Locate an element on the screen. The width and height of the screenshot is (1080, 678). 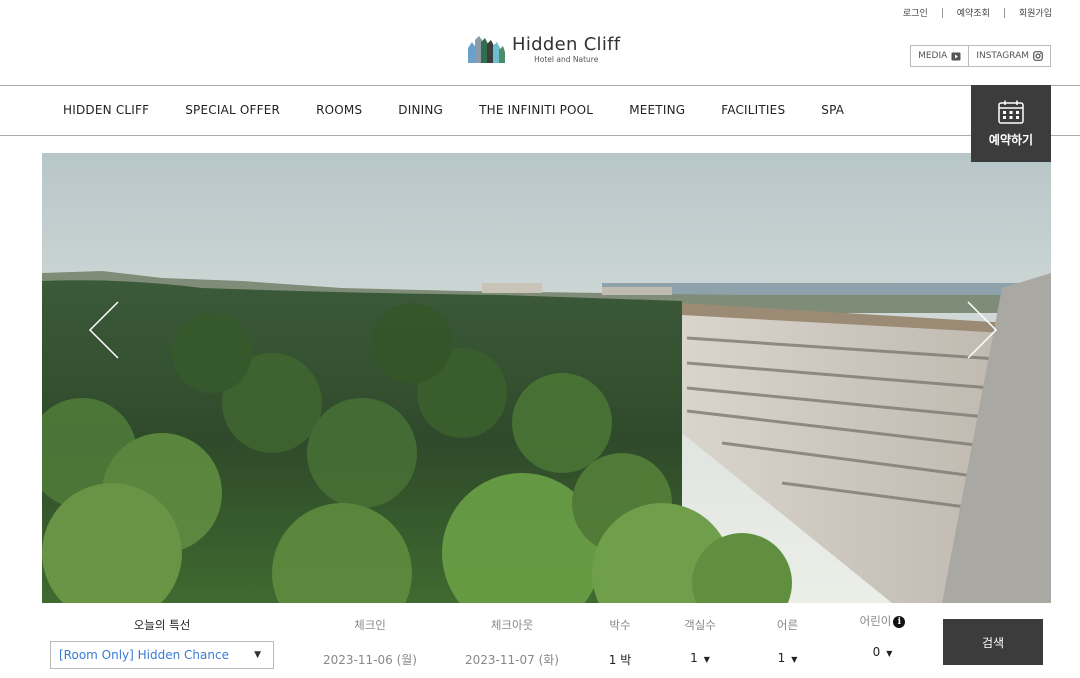
hero-next-arrow is located at coordinates (982, 330).